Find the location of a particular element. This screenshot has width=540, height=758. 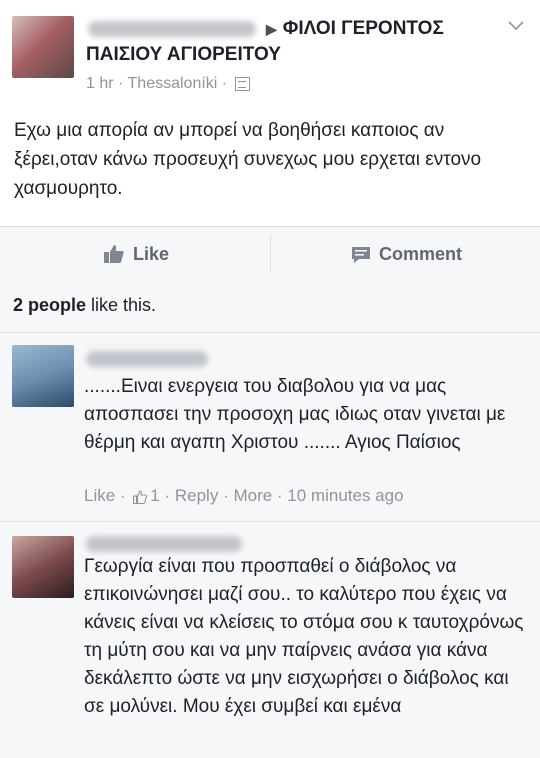

comment-button: Comment is located at coordinates (406, 254).